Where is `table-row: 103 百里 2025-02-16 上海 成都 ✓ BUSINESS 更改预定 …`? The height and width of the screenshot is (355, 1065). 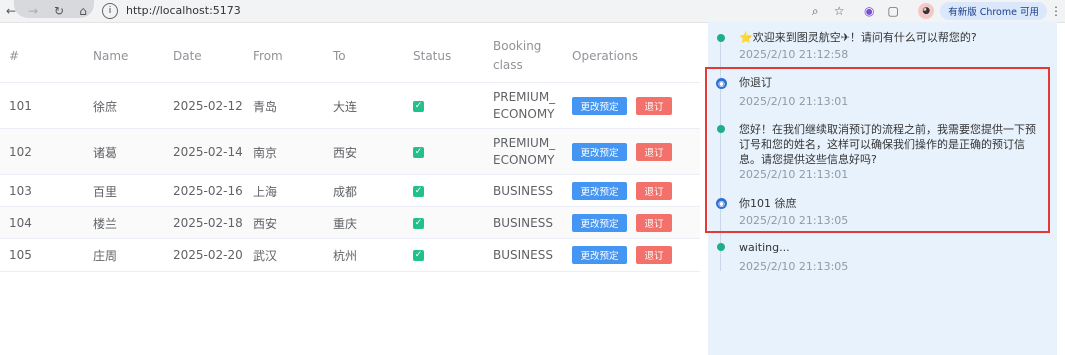 table-row: 103 百里 2025-02-16 上海 成都 ✓ BUSINESS 更改预定 … is located at coordinates (350, 190).